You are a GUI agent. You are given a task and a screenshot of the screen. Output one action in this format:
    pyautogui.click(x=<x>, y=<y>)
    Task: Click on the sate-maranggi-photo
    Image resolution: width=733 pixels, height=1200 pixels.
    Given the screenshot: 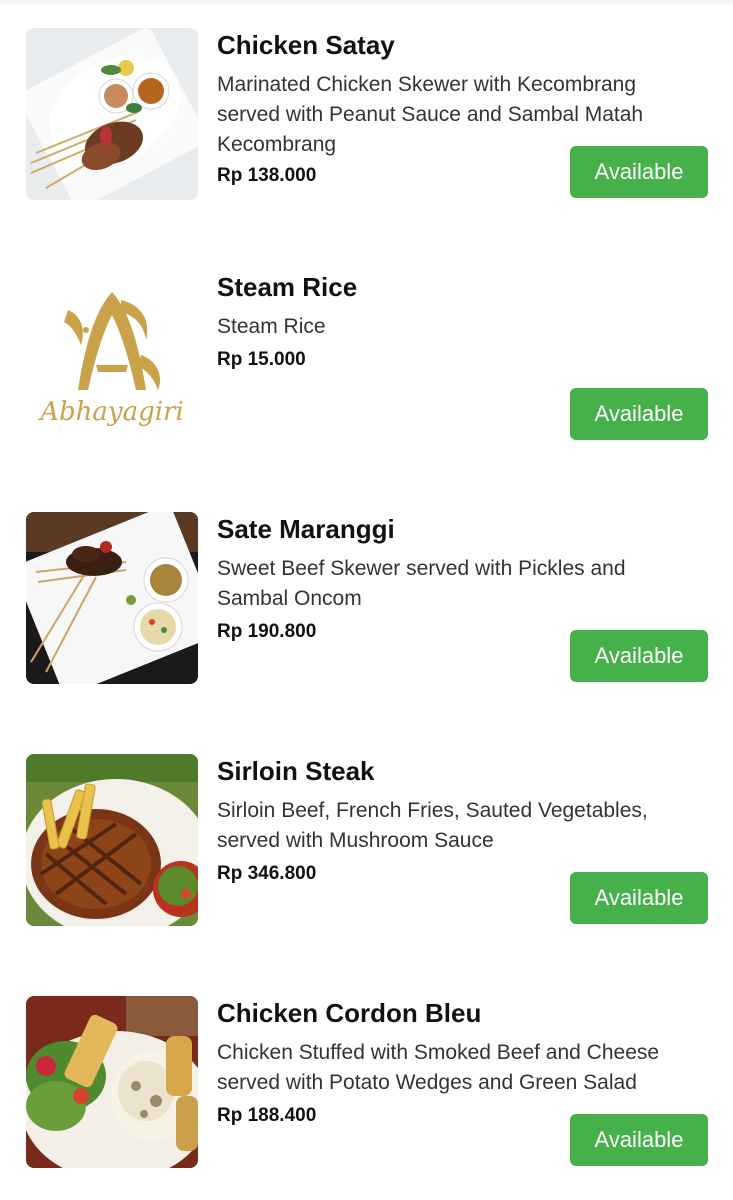 What is the action you would take?
    pyautogui.click(x=112, y=598)
    